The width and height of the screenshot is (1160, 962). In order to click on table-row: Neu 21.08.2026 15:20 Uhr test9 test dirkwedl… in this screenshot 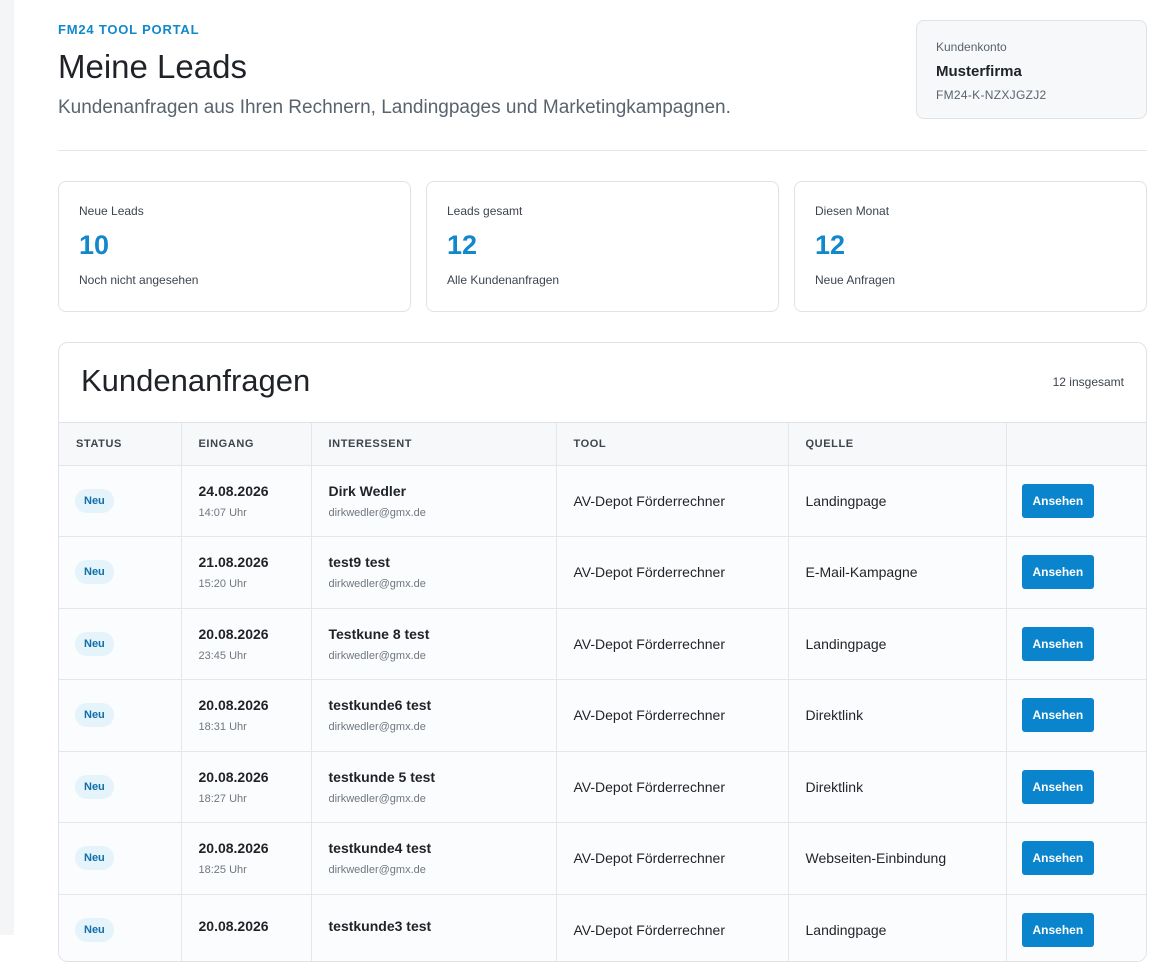, I will do `click(602, 572)`.